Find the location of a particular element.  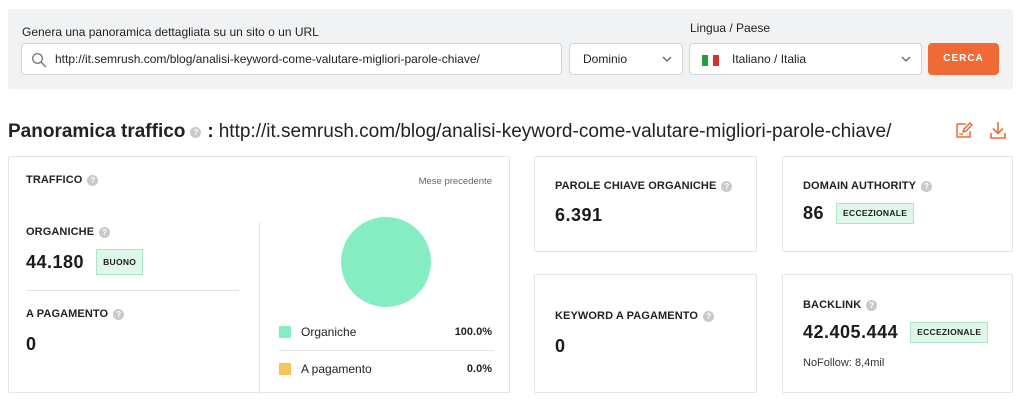

traffic-title: TRAFFICO? is located at coordinates (62, 180).